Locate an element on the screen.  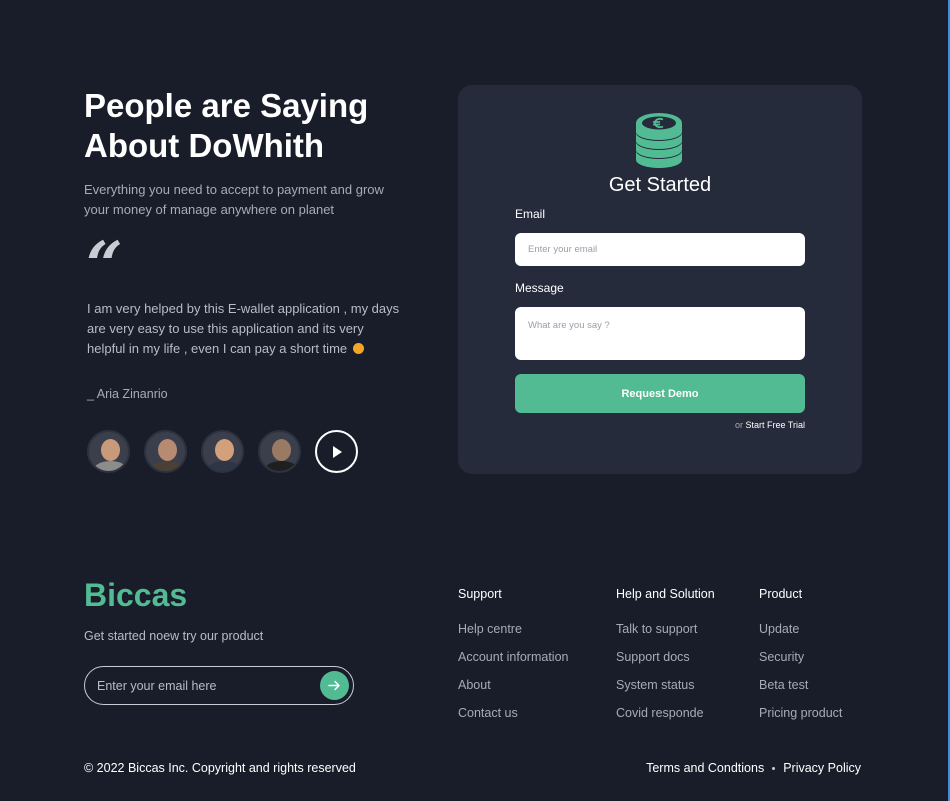
testimonial-author: _ Aria Zinanrio is located at coordinates (127, 394).